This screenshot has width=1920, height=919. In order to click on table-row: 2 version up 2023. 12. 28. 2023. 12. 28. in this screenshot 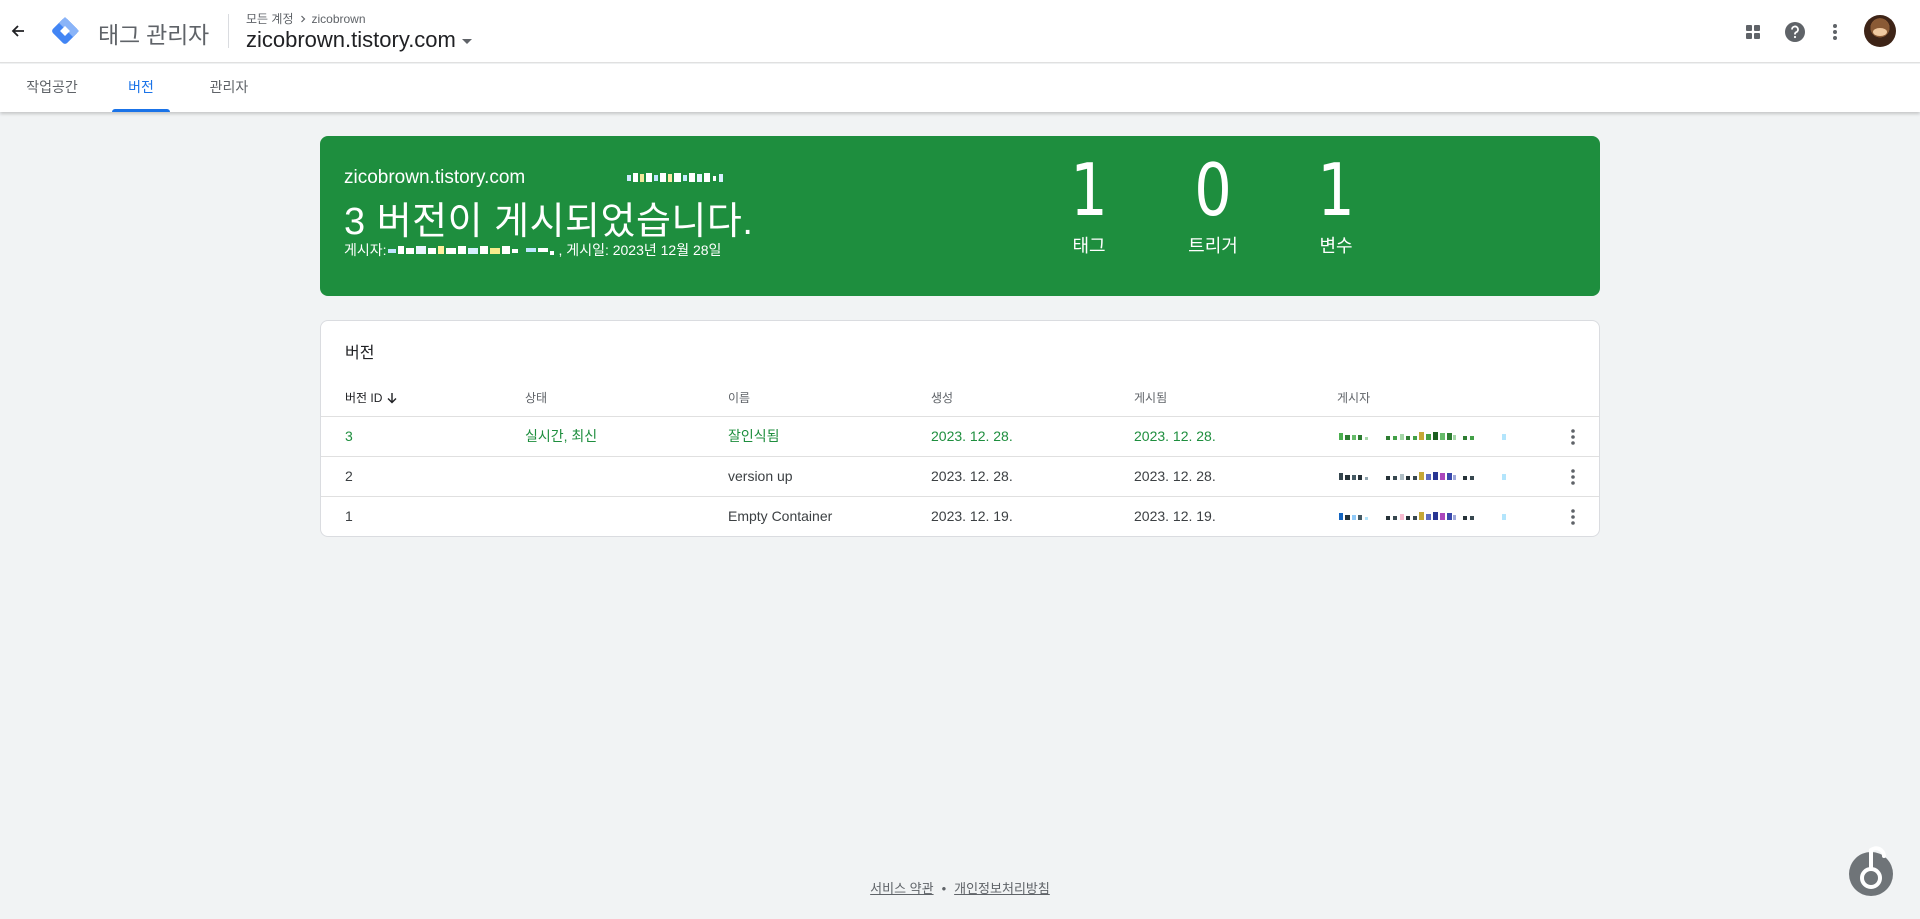, I will do `click(960, 476)`.